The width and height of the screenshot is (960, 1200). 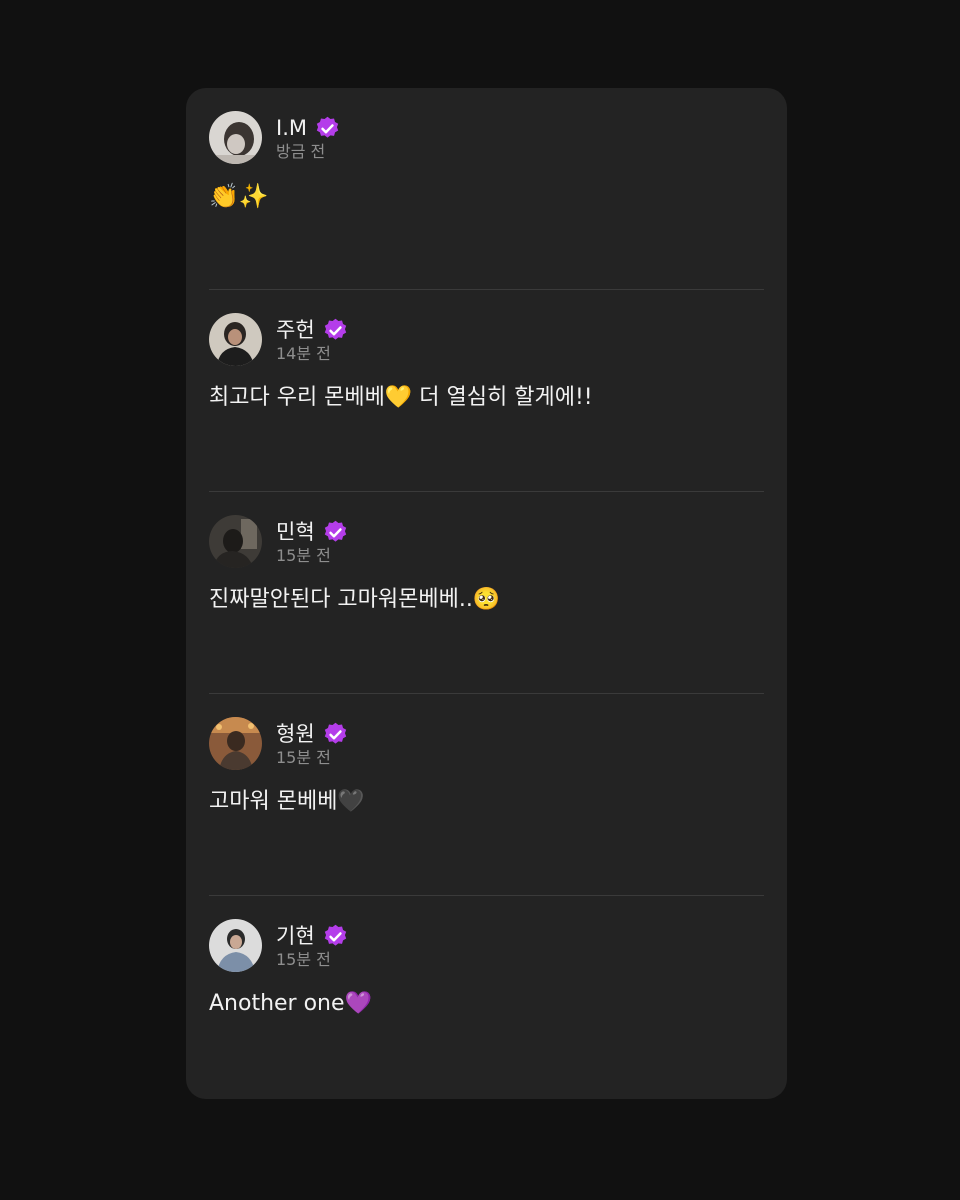 What do you see at coordinates (291, 128) in the screenshot?
I see `author-name: I.M` at bounding box center [291, 128].